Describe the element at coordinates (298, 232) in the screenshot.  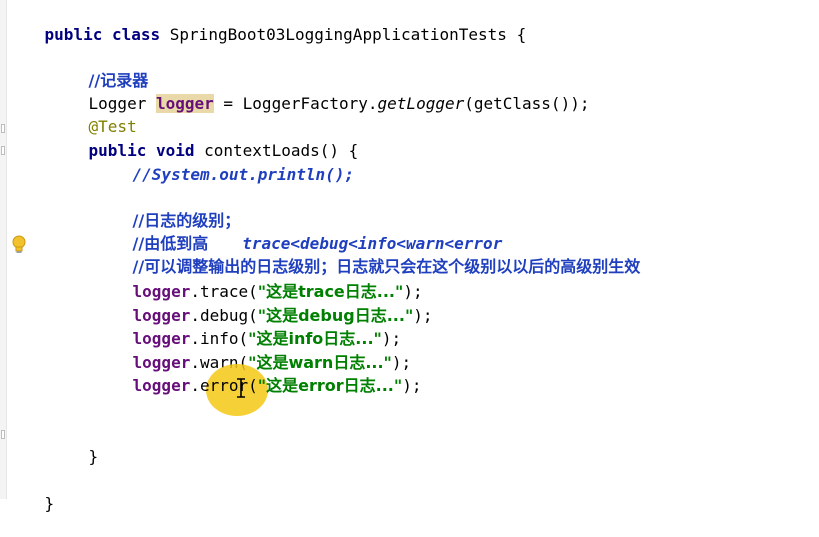
I see `code-line-comment: //由低到高 trace<debug<info<warn<error` at that location.